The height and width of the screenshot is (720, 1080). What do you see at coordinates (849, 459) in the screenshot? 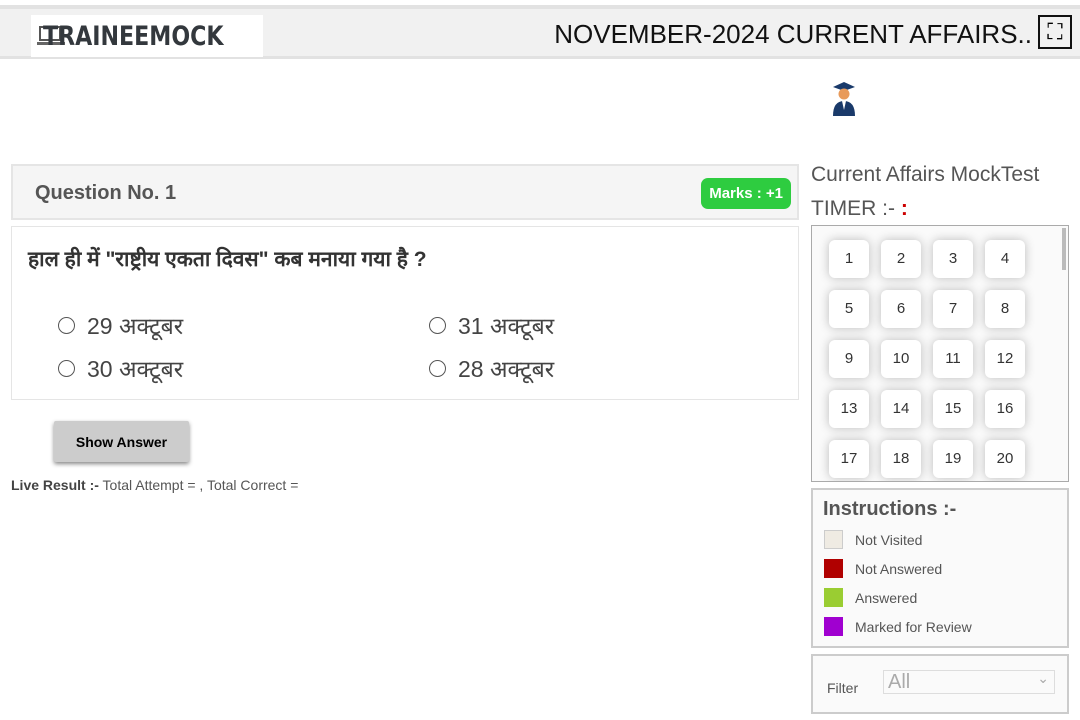
I see `question-button-17: 17` at bounding box center [849, 459].